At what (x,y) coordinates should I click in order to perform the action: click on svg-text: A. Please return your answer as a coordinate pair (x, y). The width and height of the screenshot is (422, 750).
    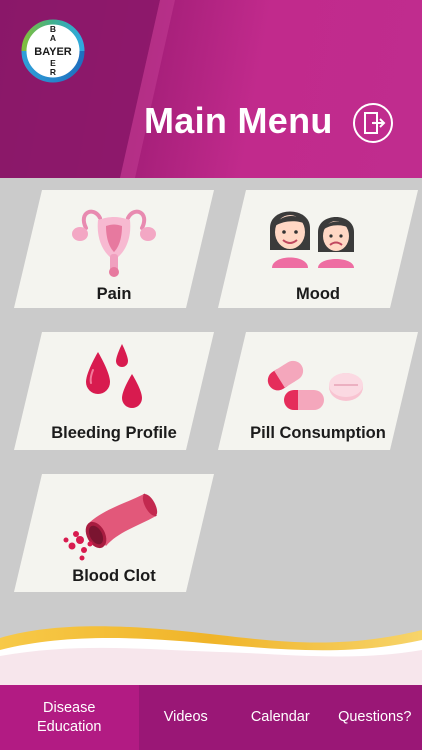
    Looking at the image, I should click on (53, 38).